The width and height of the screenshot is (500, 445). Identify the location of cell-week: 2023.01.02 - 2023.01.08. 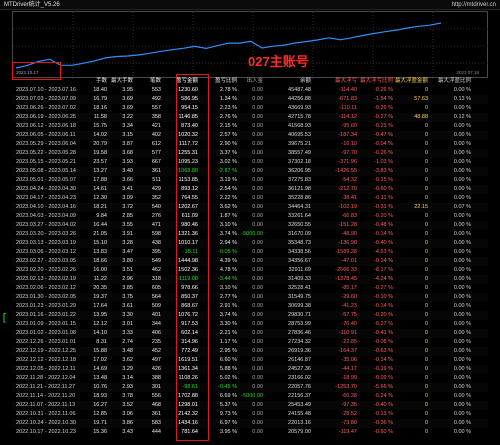
(46, 333).